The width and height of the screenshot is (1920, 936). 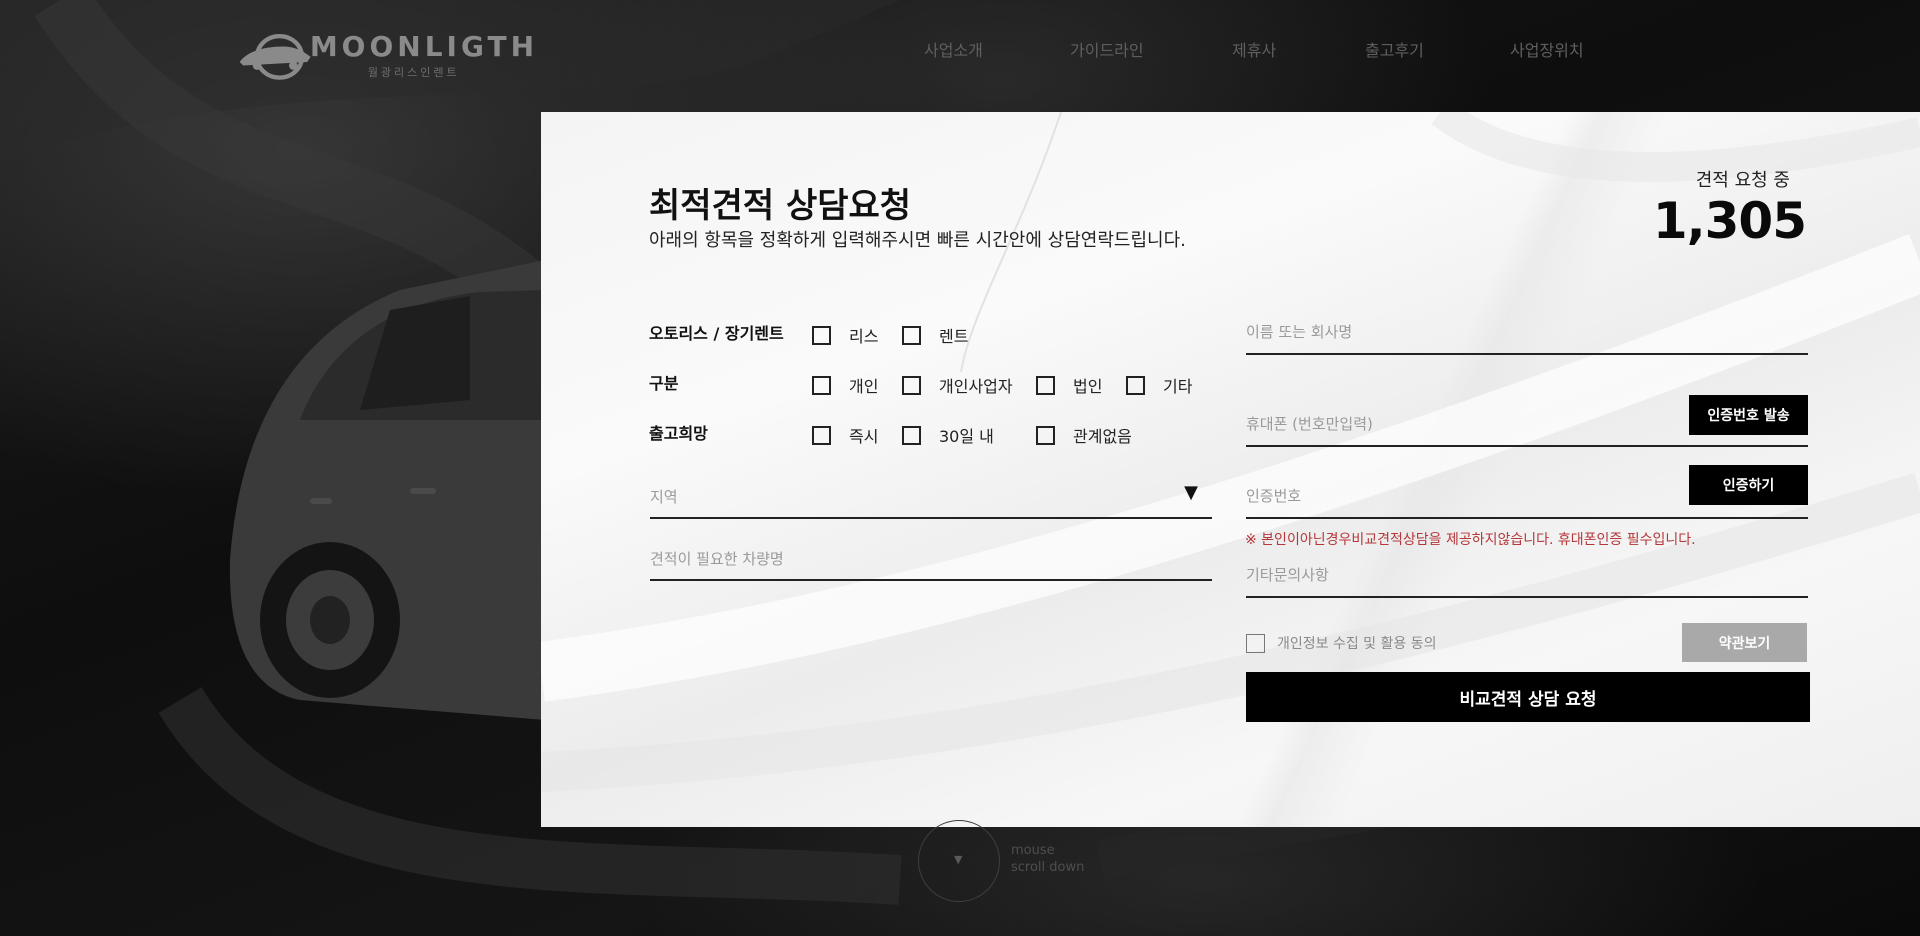 What do you see at coordinates (1159, 385) in the screenshot?
I see `option-other: 기타` at bounding box center [1159, 385].